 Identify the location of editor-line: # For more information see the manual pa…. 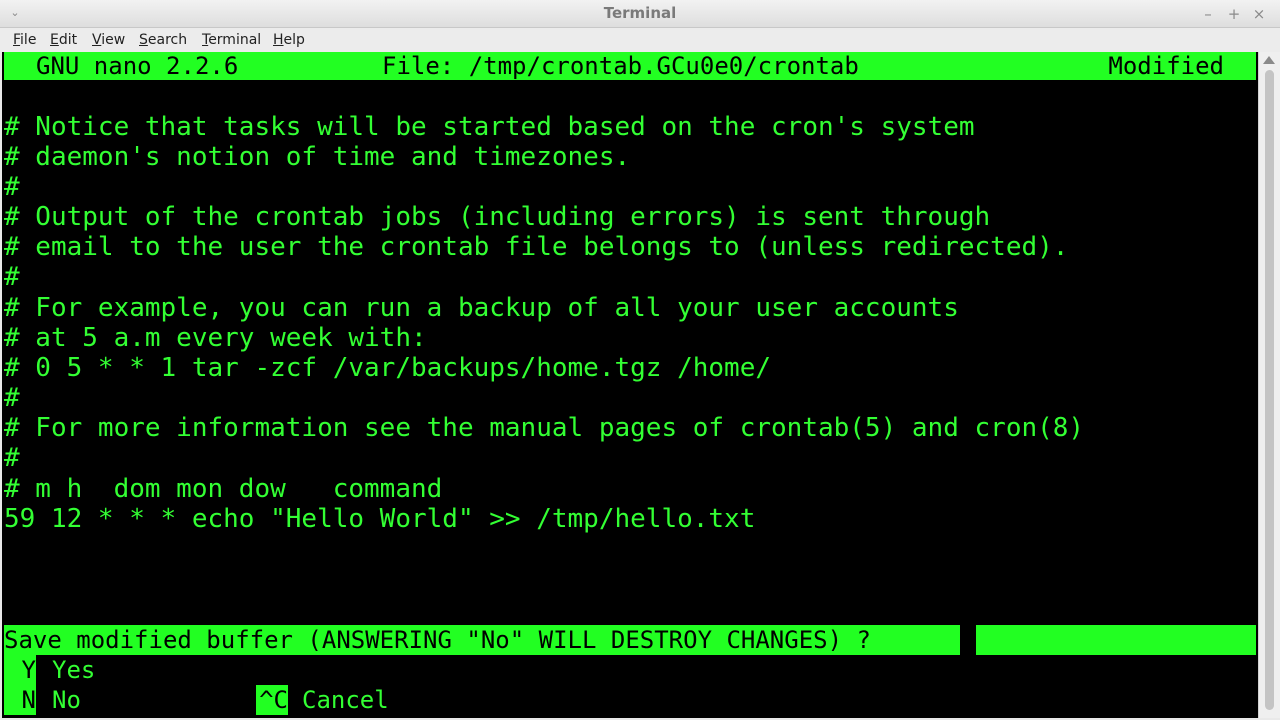
(544, 428).